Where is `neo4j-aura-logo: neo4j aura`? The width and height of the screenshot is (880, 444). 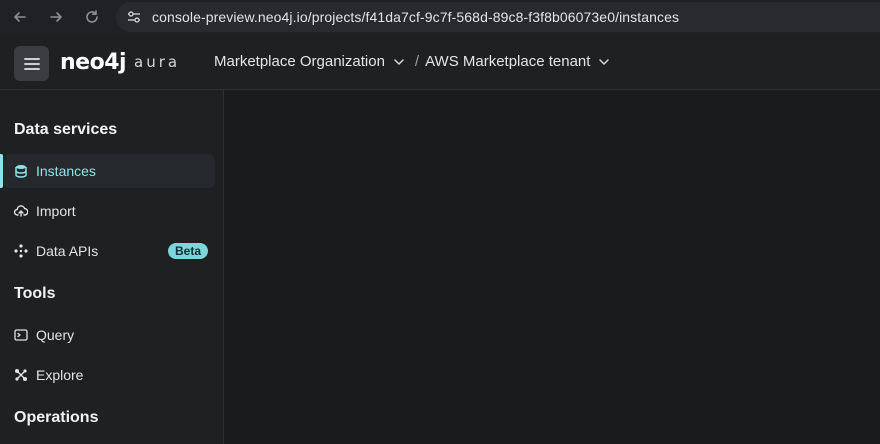
neo4j-aura-logo: neo4j aura is located at coordinates (120, 62).